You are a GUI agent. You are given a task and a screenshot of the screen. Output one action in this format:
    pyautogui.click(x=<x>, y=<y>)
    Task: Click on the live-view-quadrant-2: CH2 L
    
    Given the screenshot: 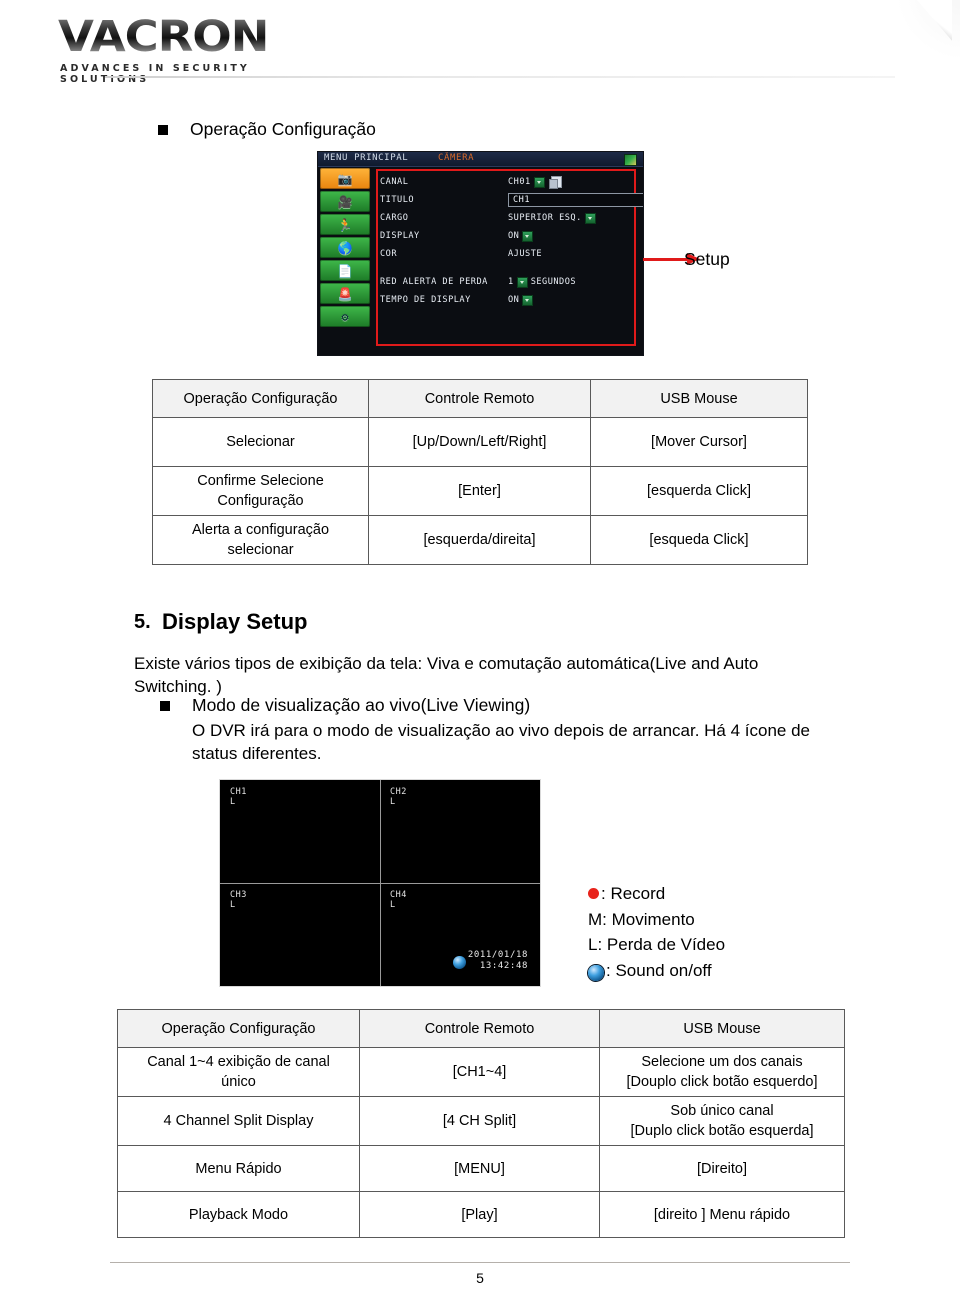 What is the action you would take?
    pyautogui.click(x=460, y=831)
    